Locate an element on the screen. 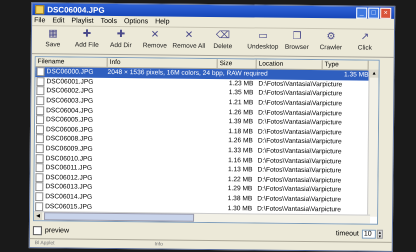 The image size is (416, 252). menu-help: Help is located at coordinates (162, 21).